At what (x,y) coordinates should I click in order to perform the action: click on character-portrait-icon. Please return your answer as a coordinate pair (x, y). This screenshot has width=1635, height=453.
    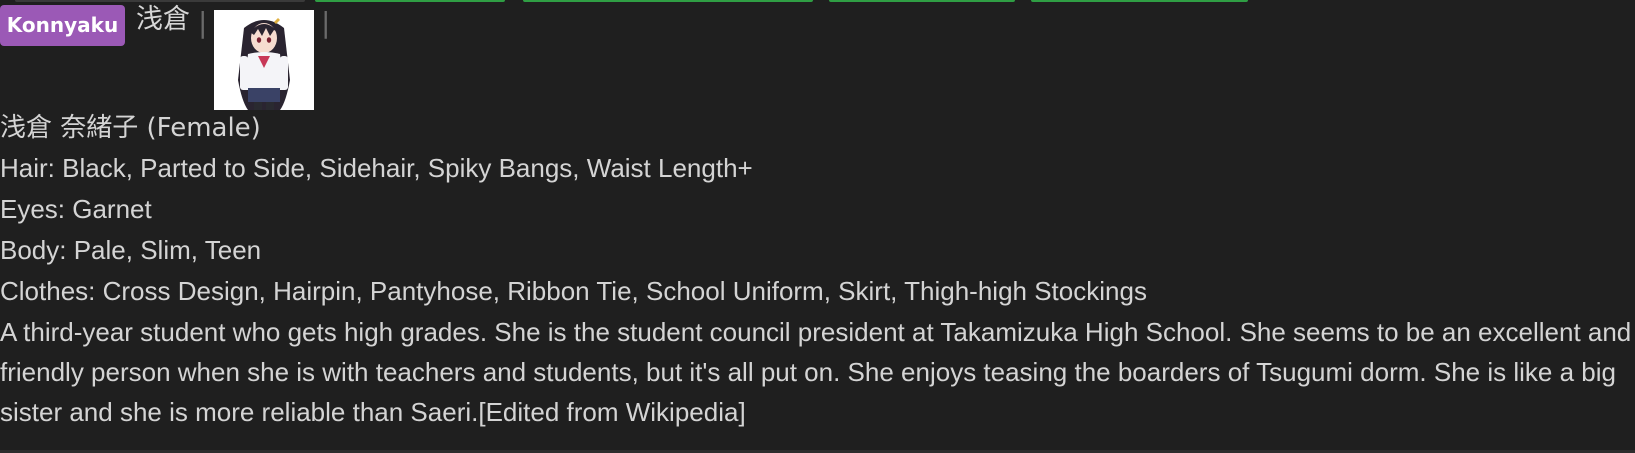
    Looking at the image, I should click on (264, 60).